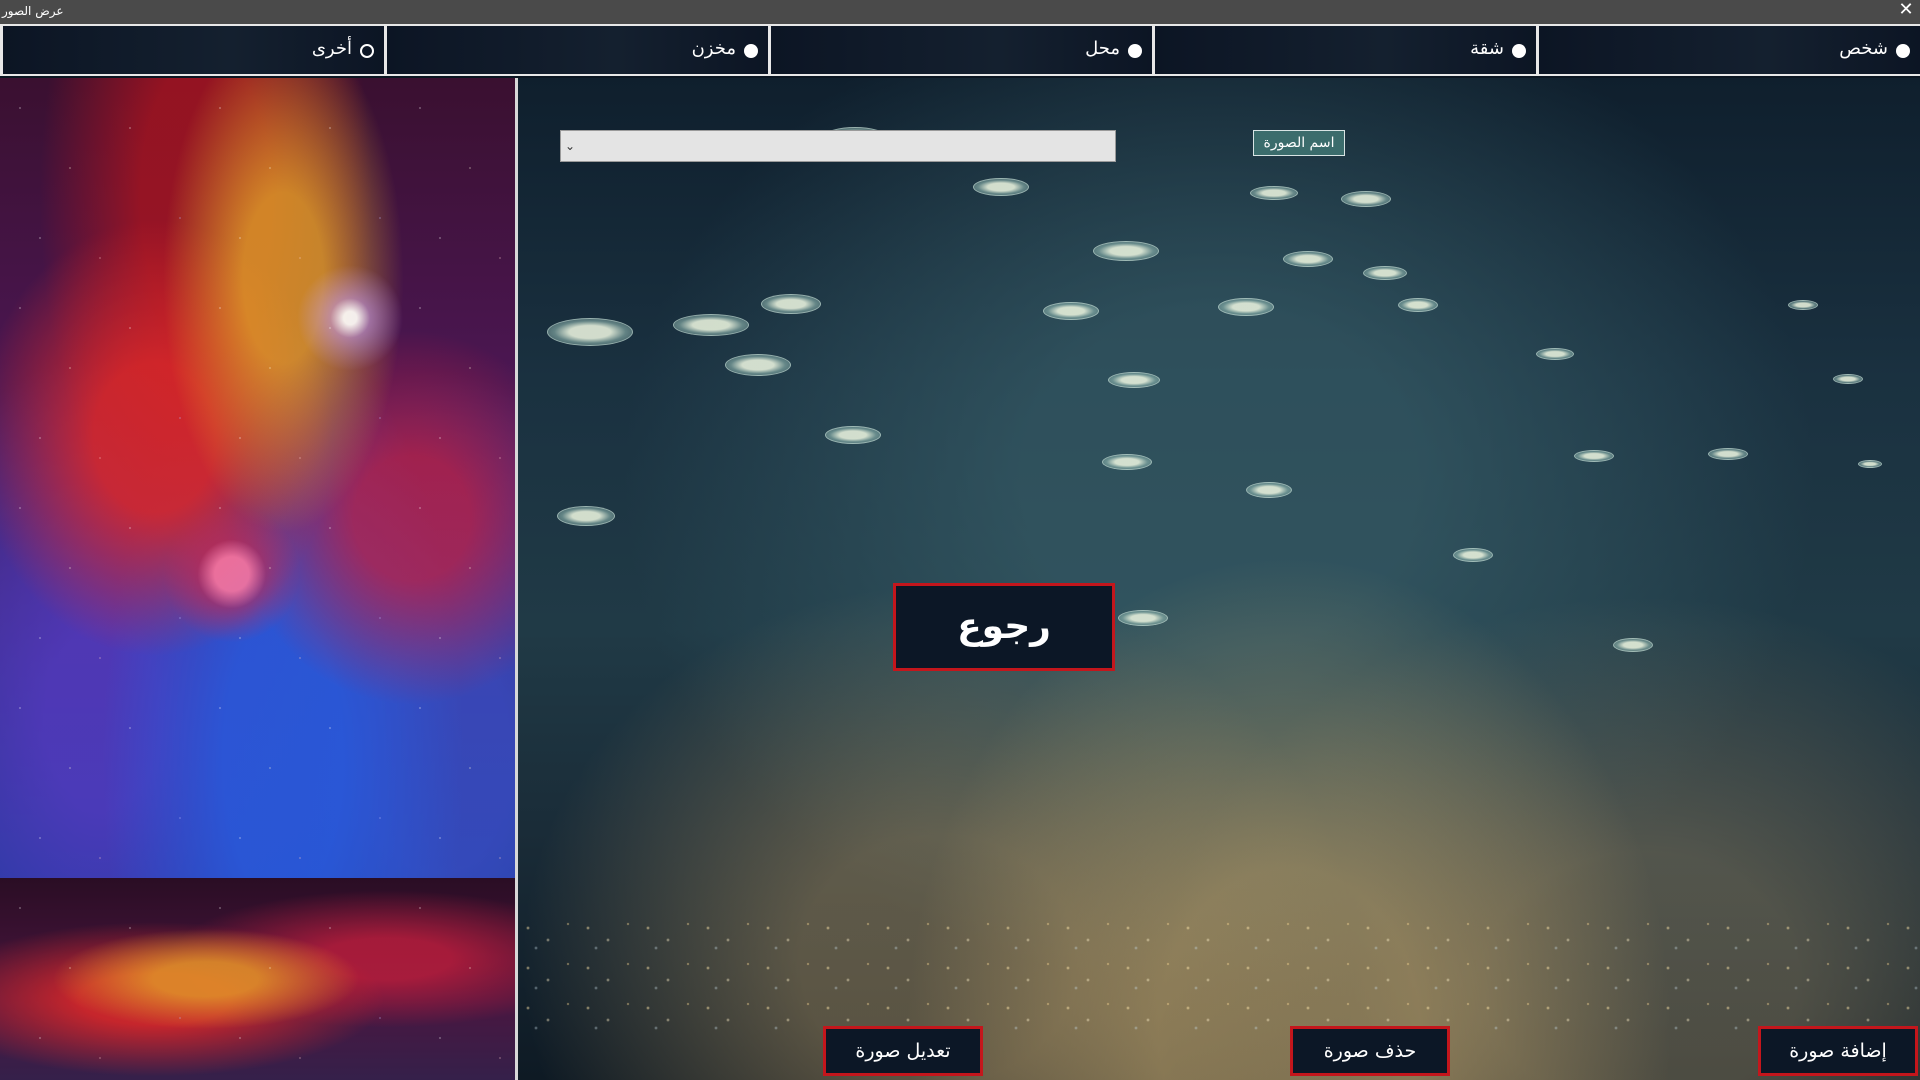 The image size is (1920, 1080). I want to click on image-name-label: اسم الصورة, so click(1299, 143).